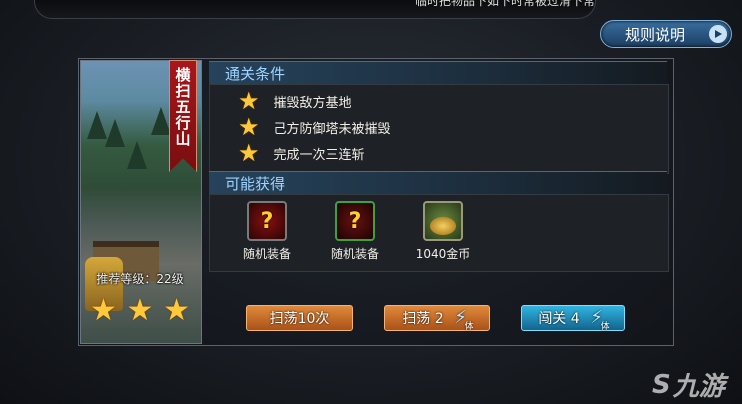  I want to click on challenge-label: 闯关 4, so click(559, 319).